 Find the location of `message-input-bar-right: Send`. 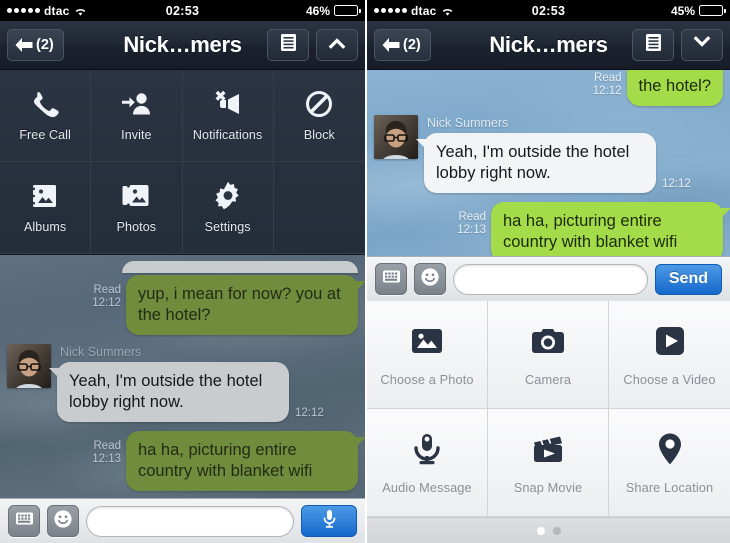

message-input-bar-right: Send is located at coordinates (548, 278).